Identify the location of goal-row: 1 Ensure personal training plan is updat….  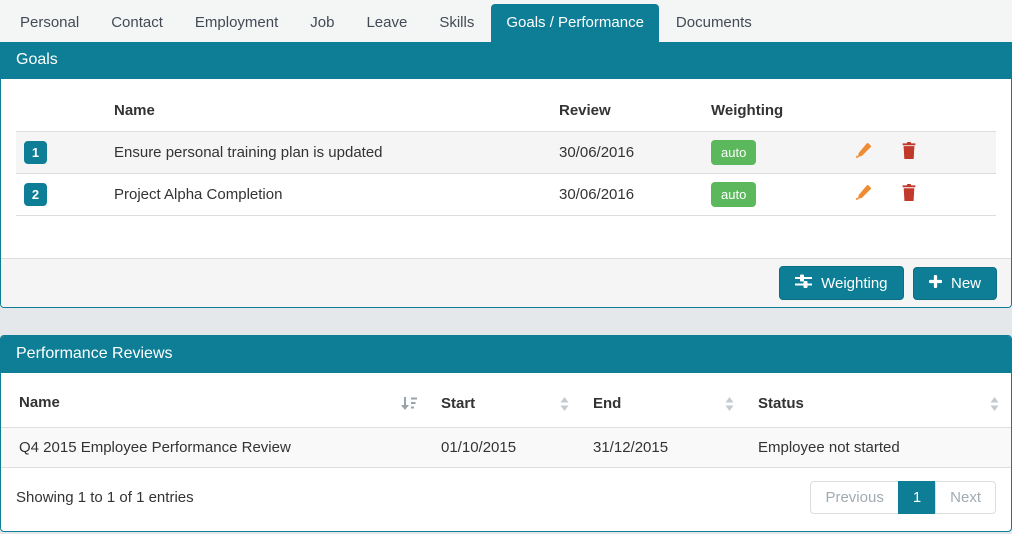
(506, 152).